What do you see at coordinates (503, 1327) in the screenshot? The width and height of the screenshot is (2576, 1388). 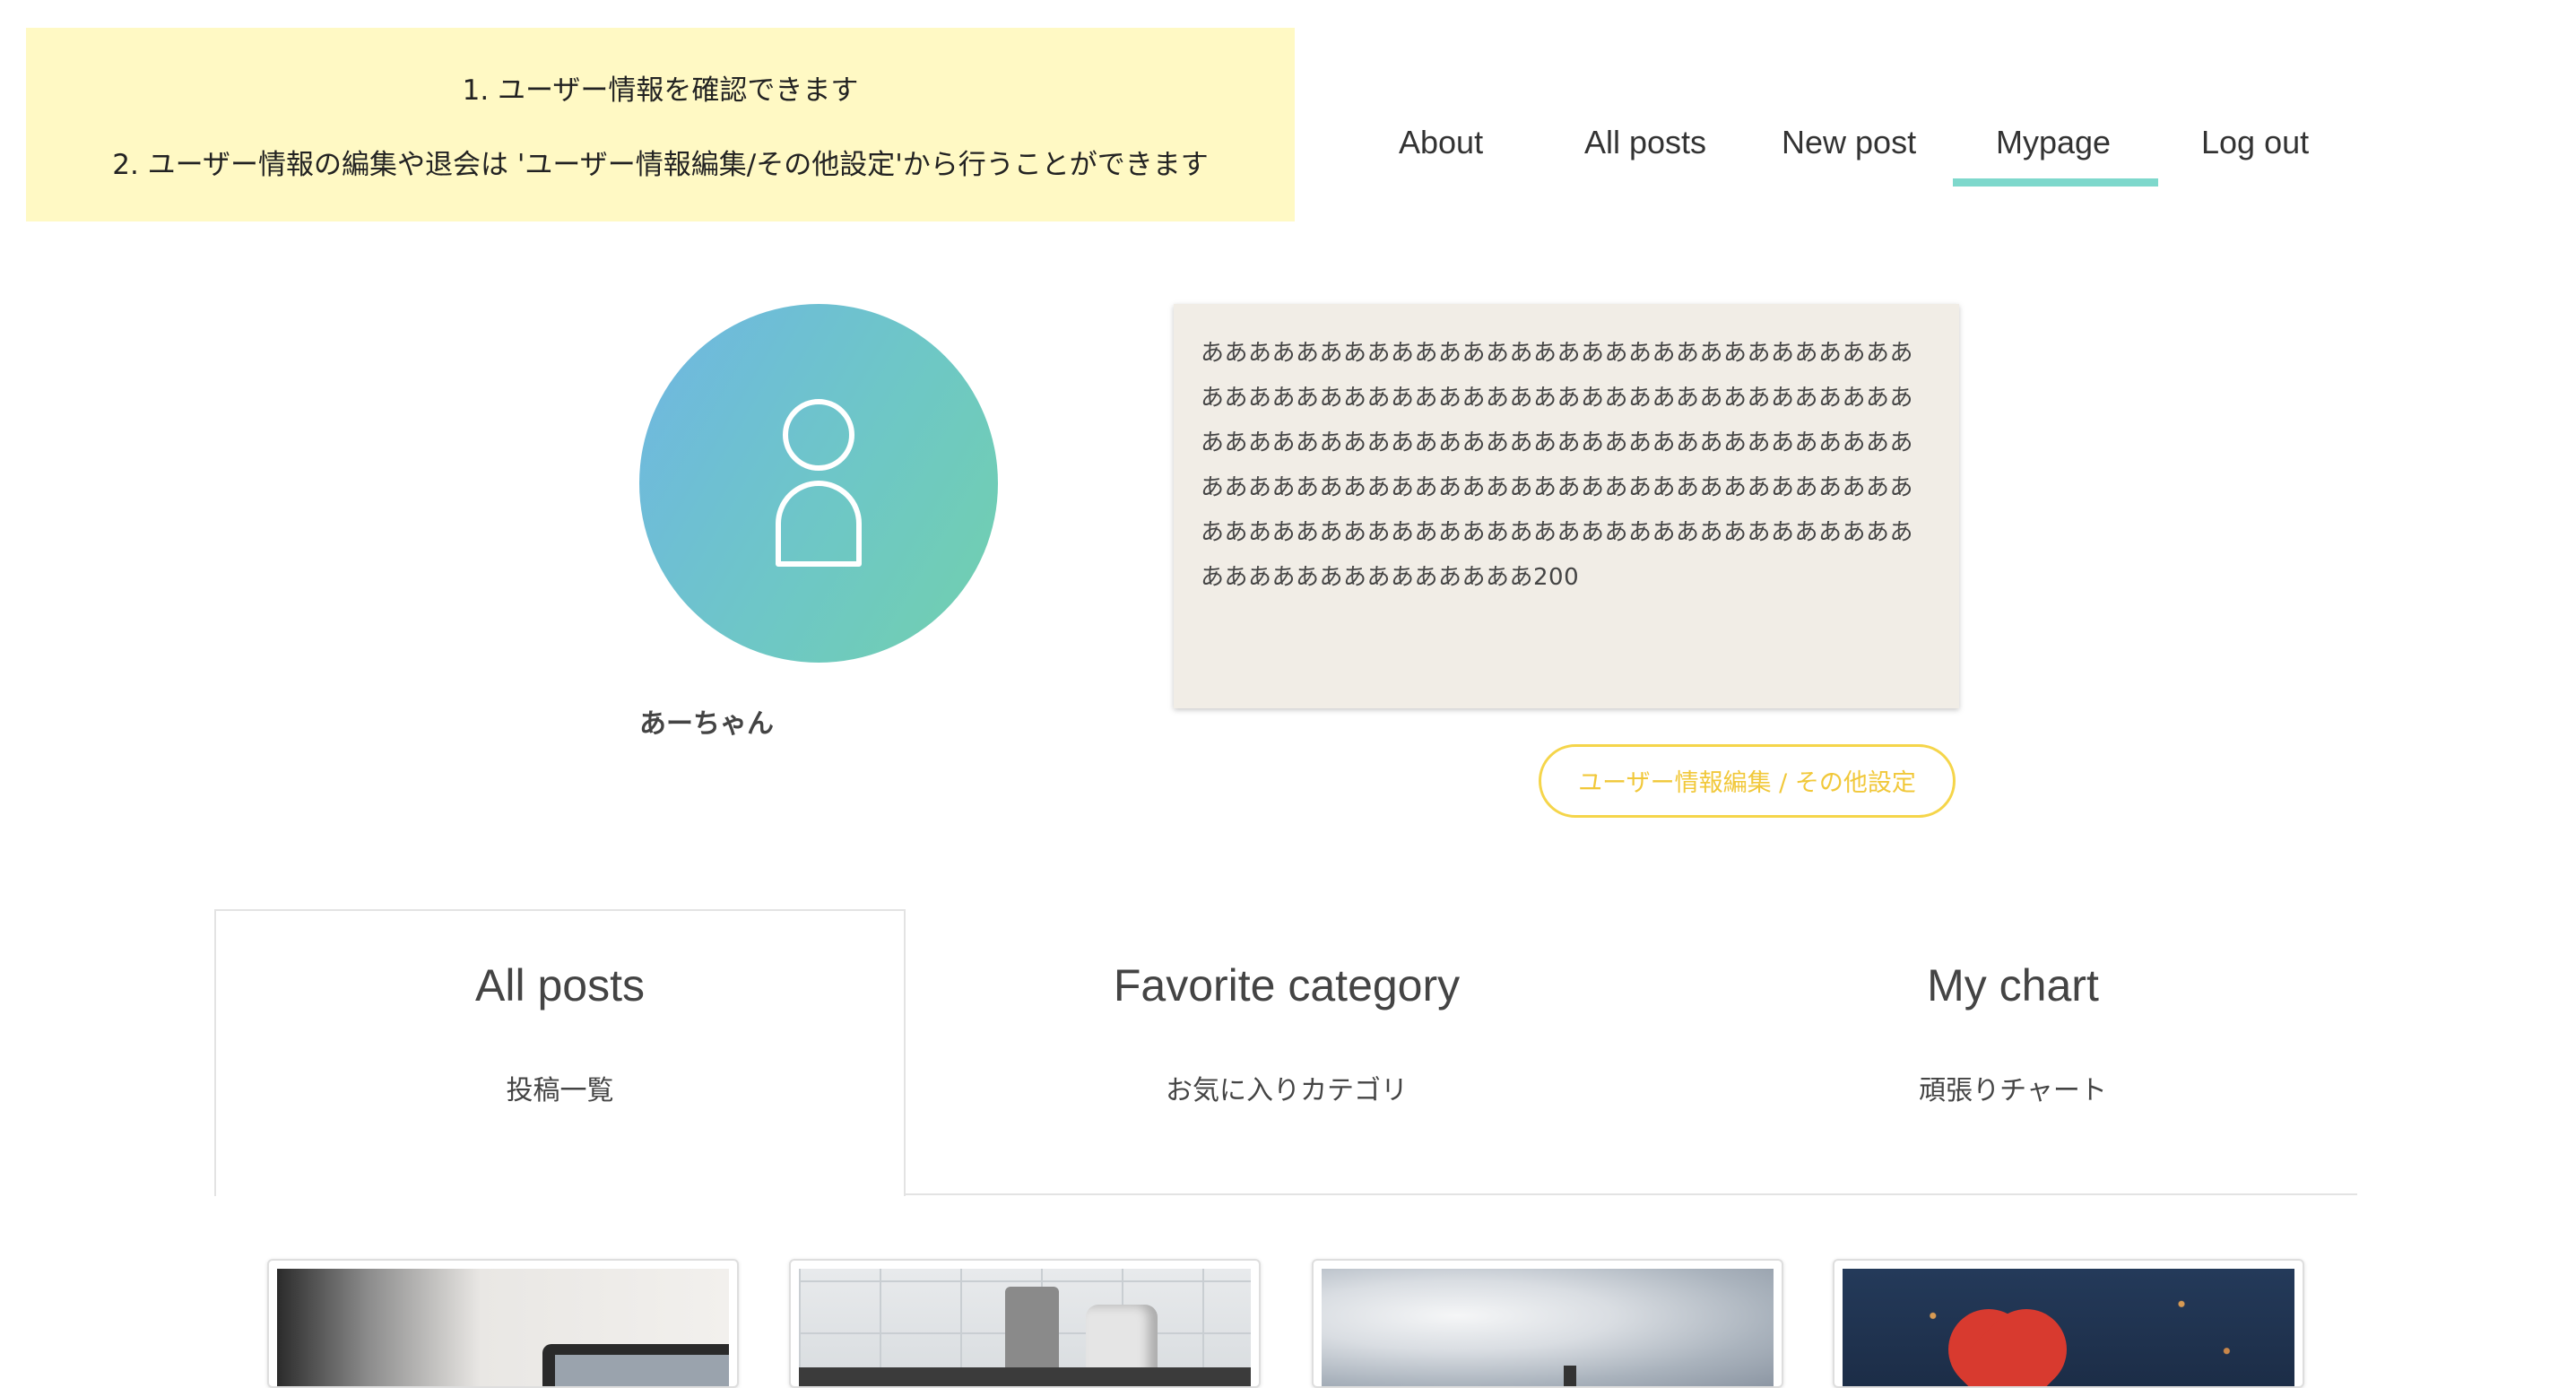 I see `post-thumbnail-laptop` at bounding box center [503, 1327].